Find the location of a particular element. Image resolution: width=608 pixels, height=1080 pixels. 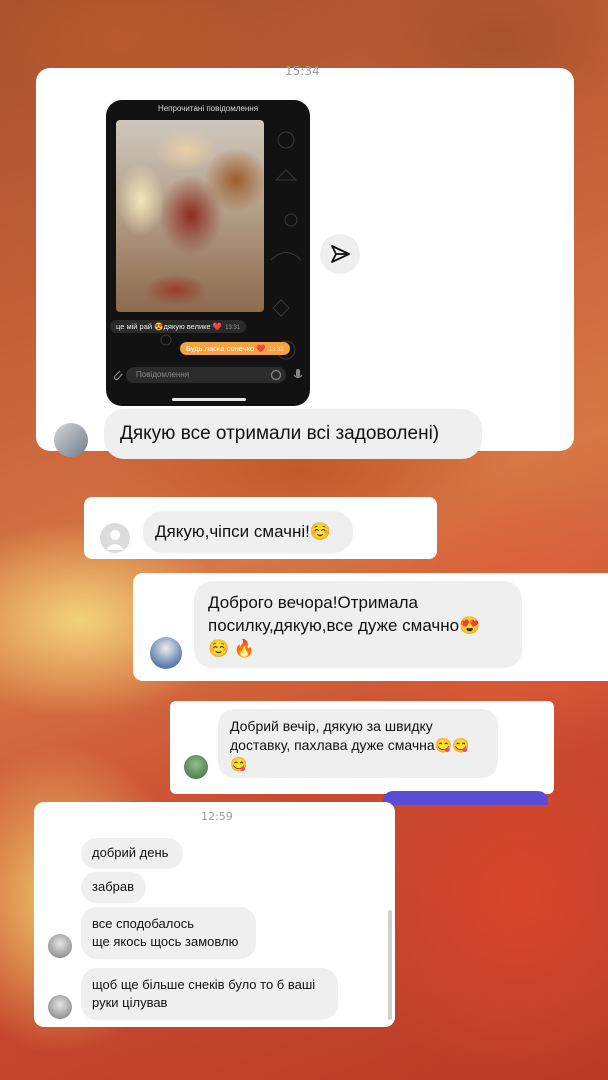

shared-story-preview: Непрочитані повідомлення is located at coordinates (208, 253).